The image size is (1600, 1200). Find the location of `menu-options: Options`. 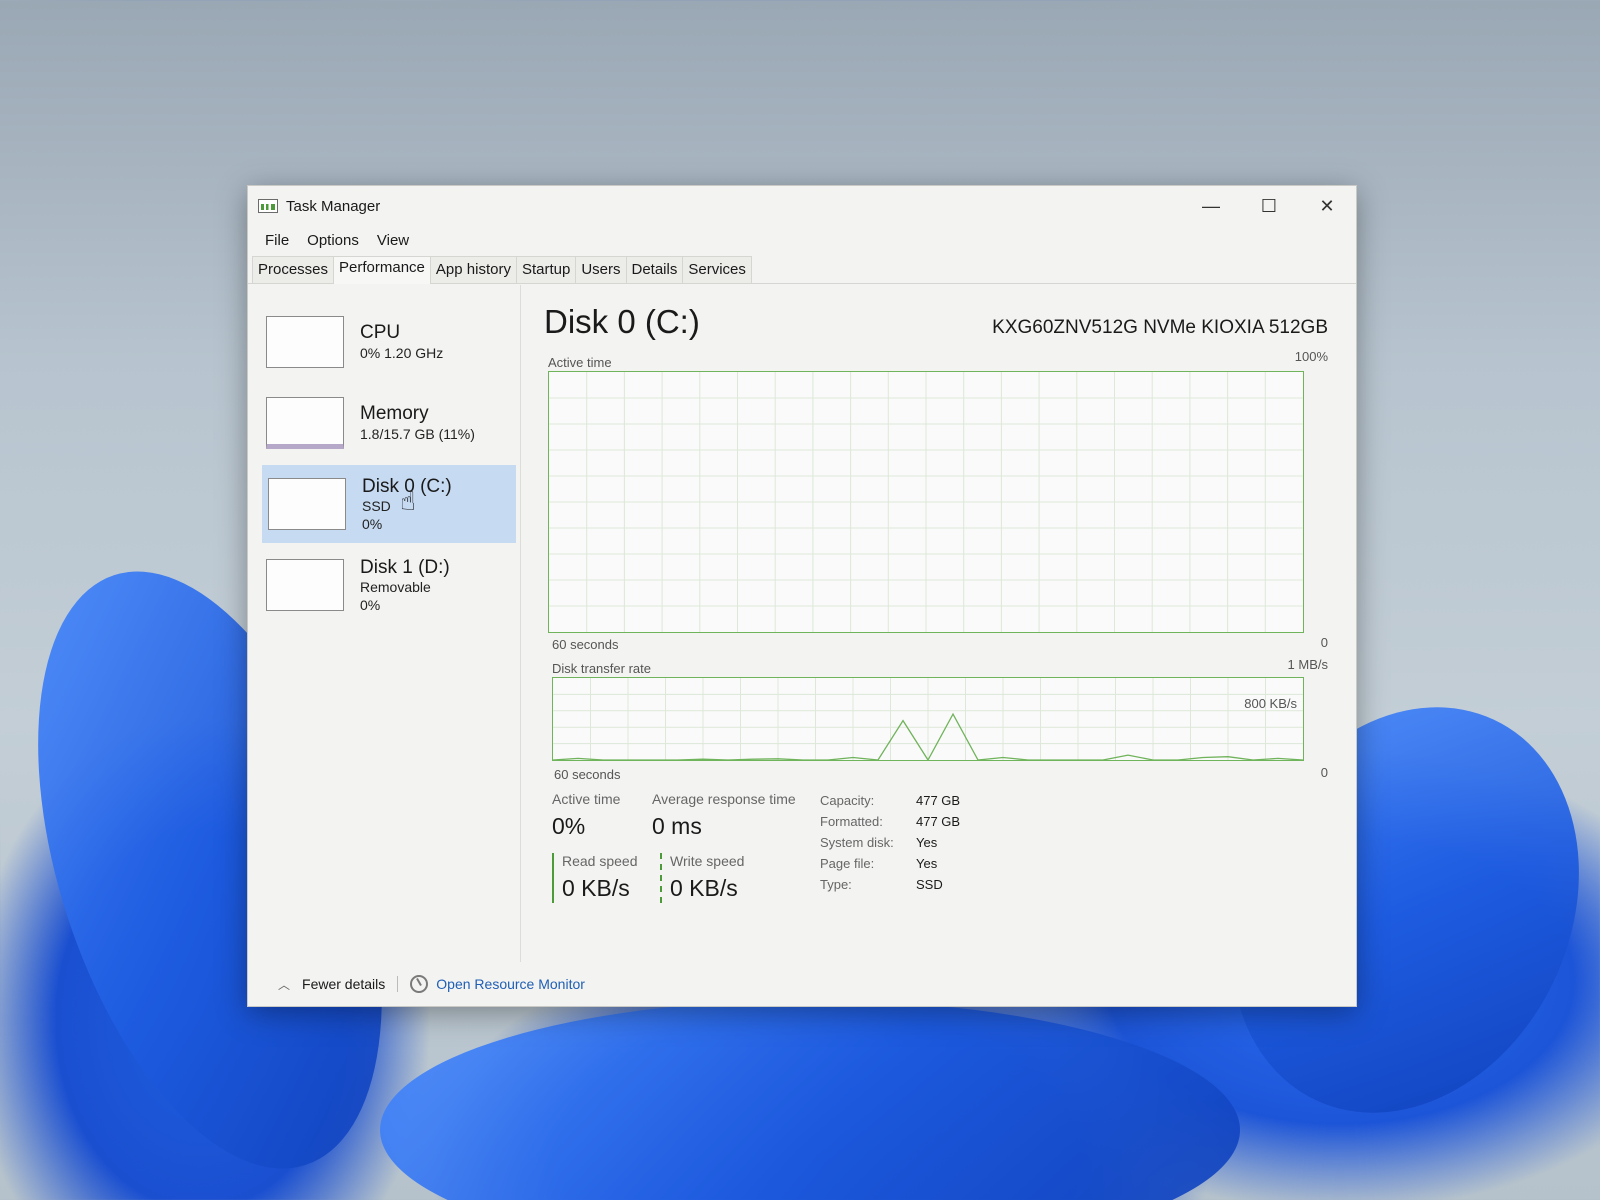

menu-options: Options is located at coordinates (333, 240).